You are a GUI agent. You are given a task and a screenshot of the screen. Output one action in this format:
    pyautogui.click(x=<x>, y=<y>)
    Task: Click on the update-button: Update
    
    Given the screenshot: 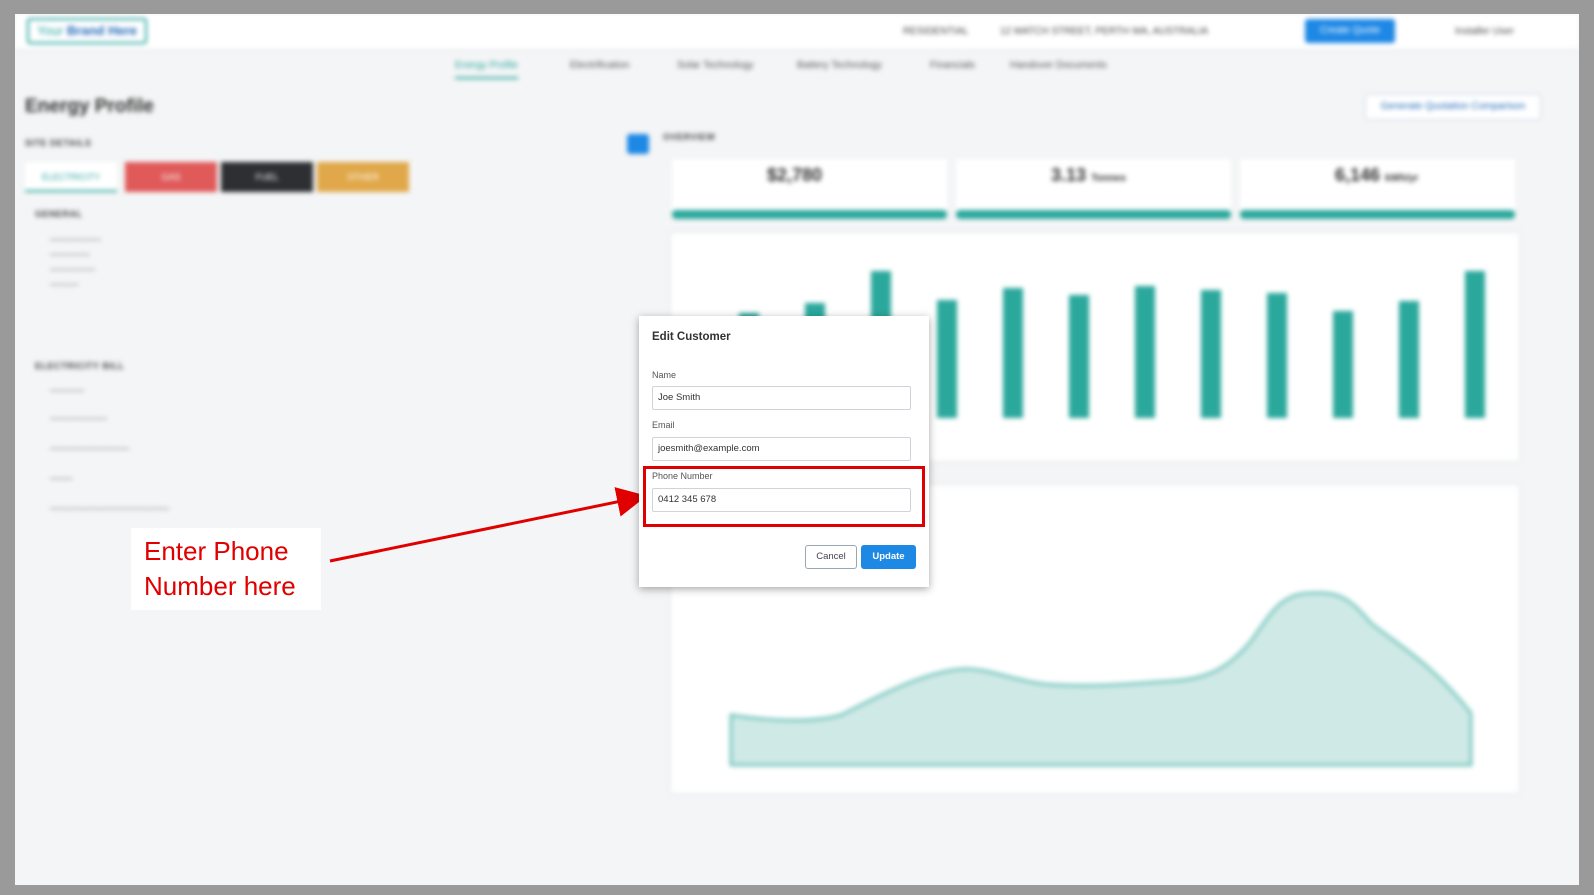 What is the action you would take?
    pyautogui.click(x=888, y=557)
    